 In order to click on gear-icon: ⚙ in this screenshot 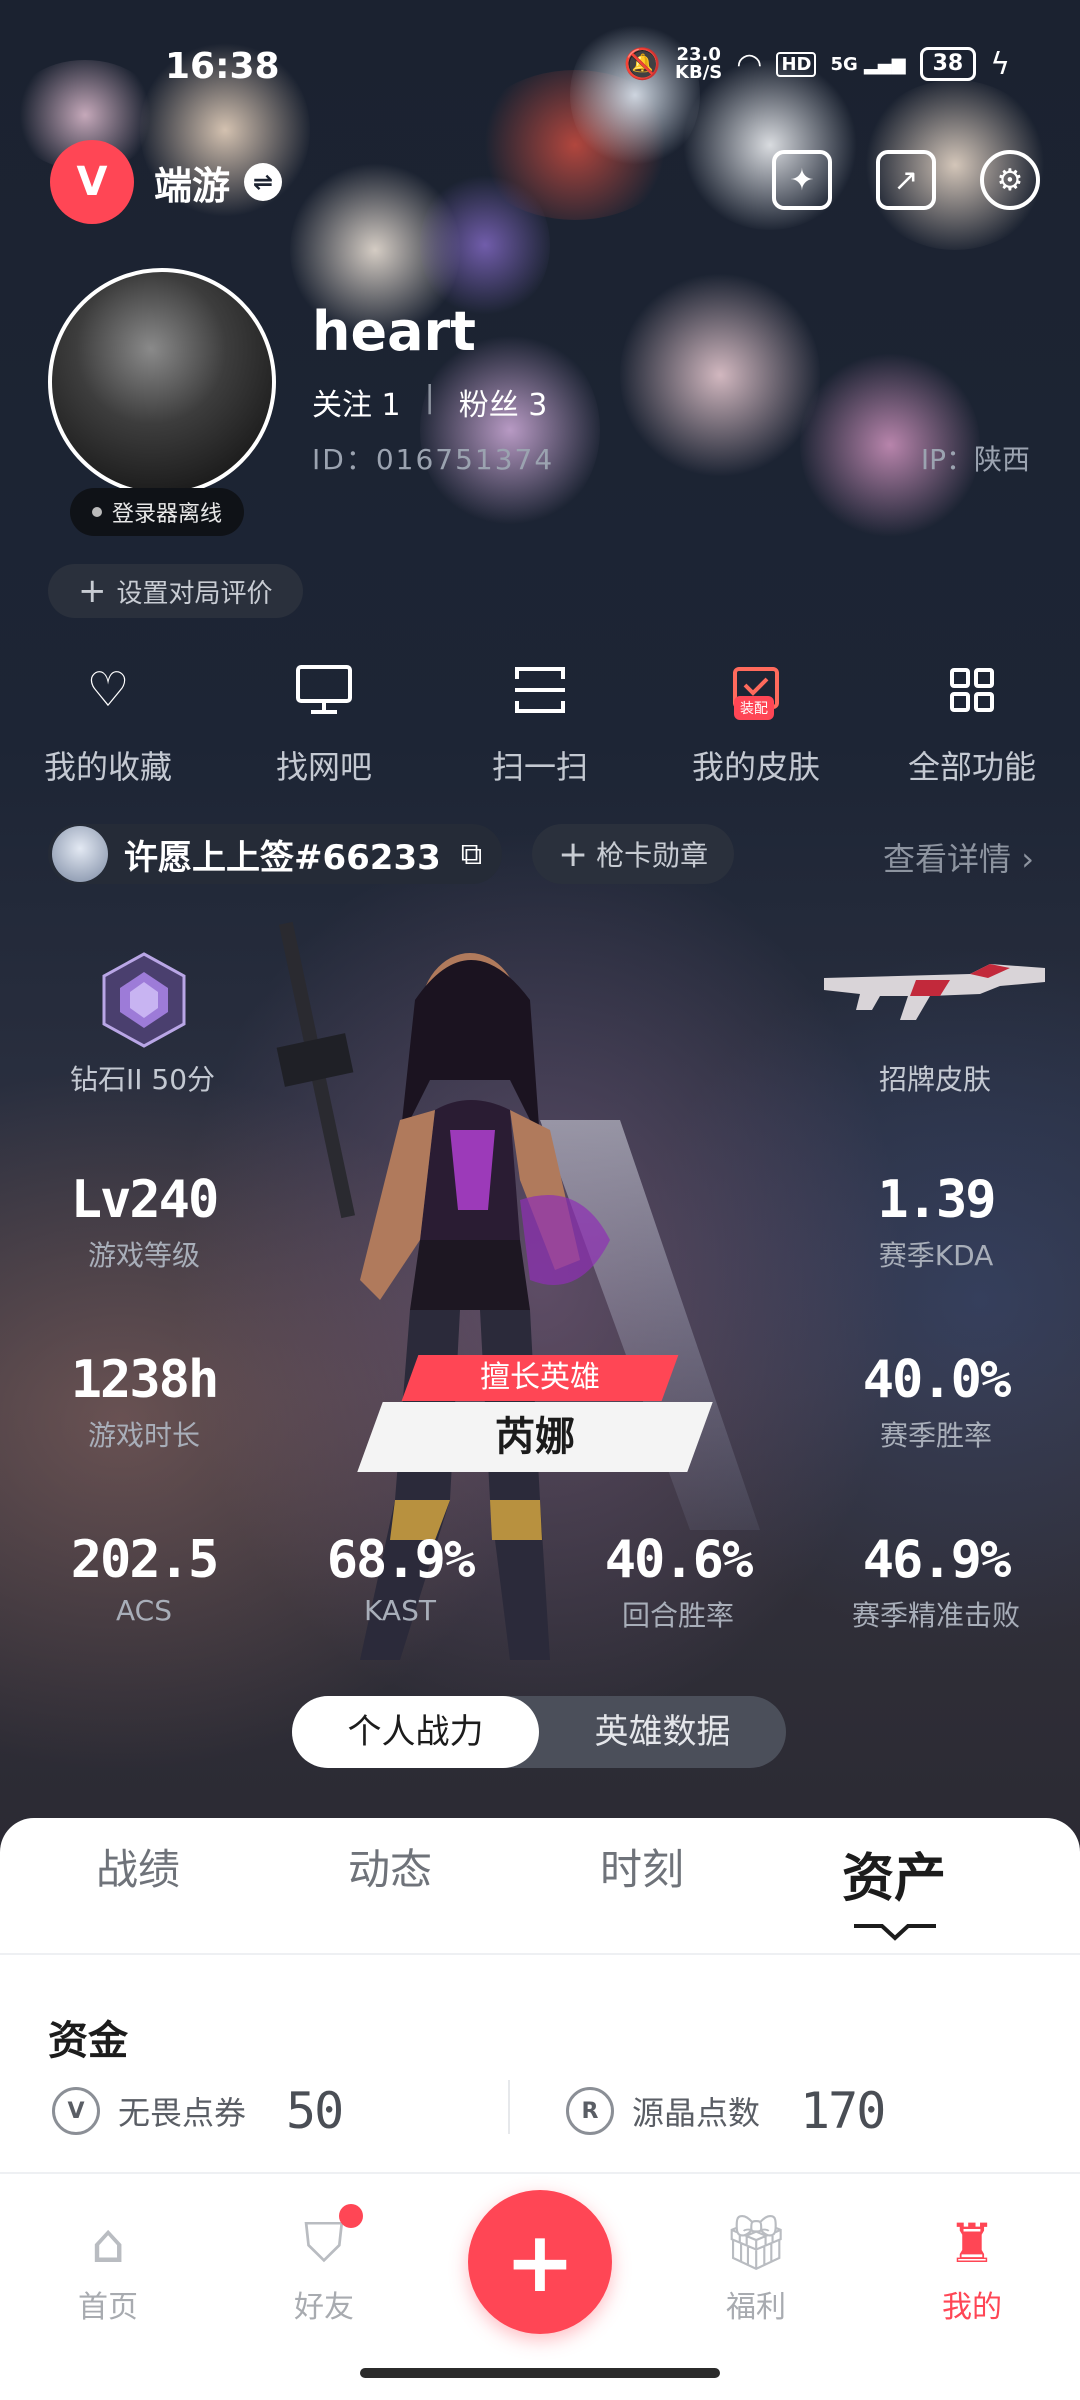, I will do `click(1010, 180)`.